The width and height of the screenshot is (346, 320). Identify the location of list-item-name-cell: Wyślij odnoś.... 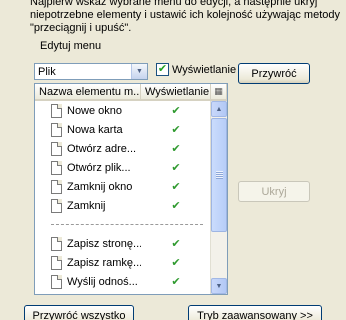
(88, 281).